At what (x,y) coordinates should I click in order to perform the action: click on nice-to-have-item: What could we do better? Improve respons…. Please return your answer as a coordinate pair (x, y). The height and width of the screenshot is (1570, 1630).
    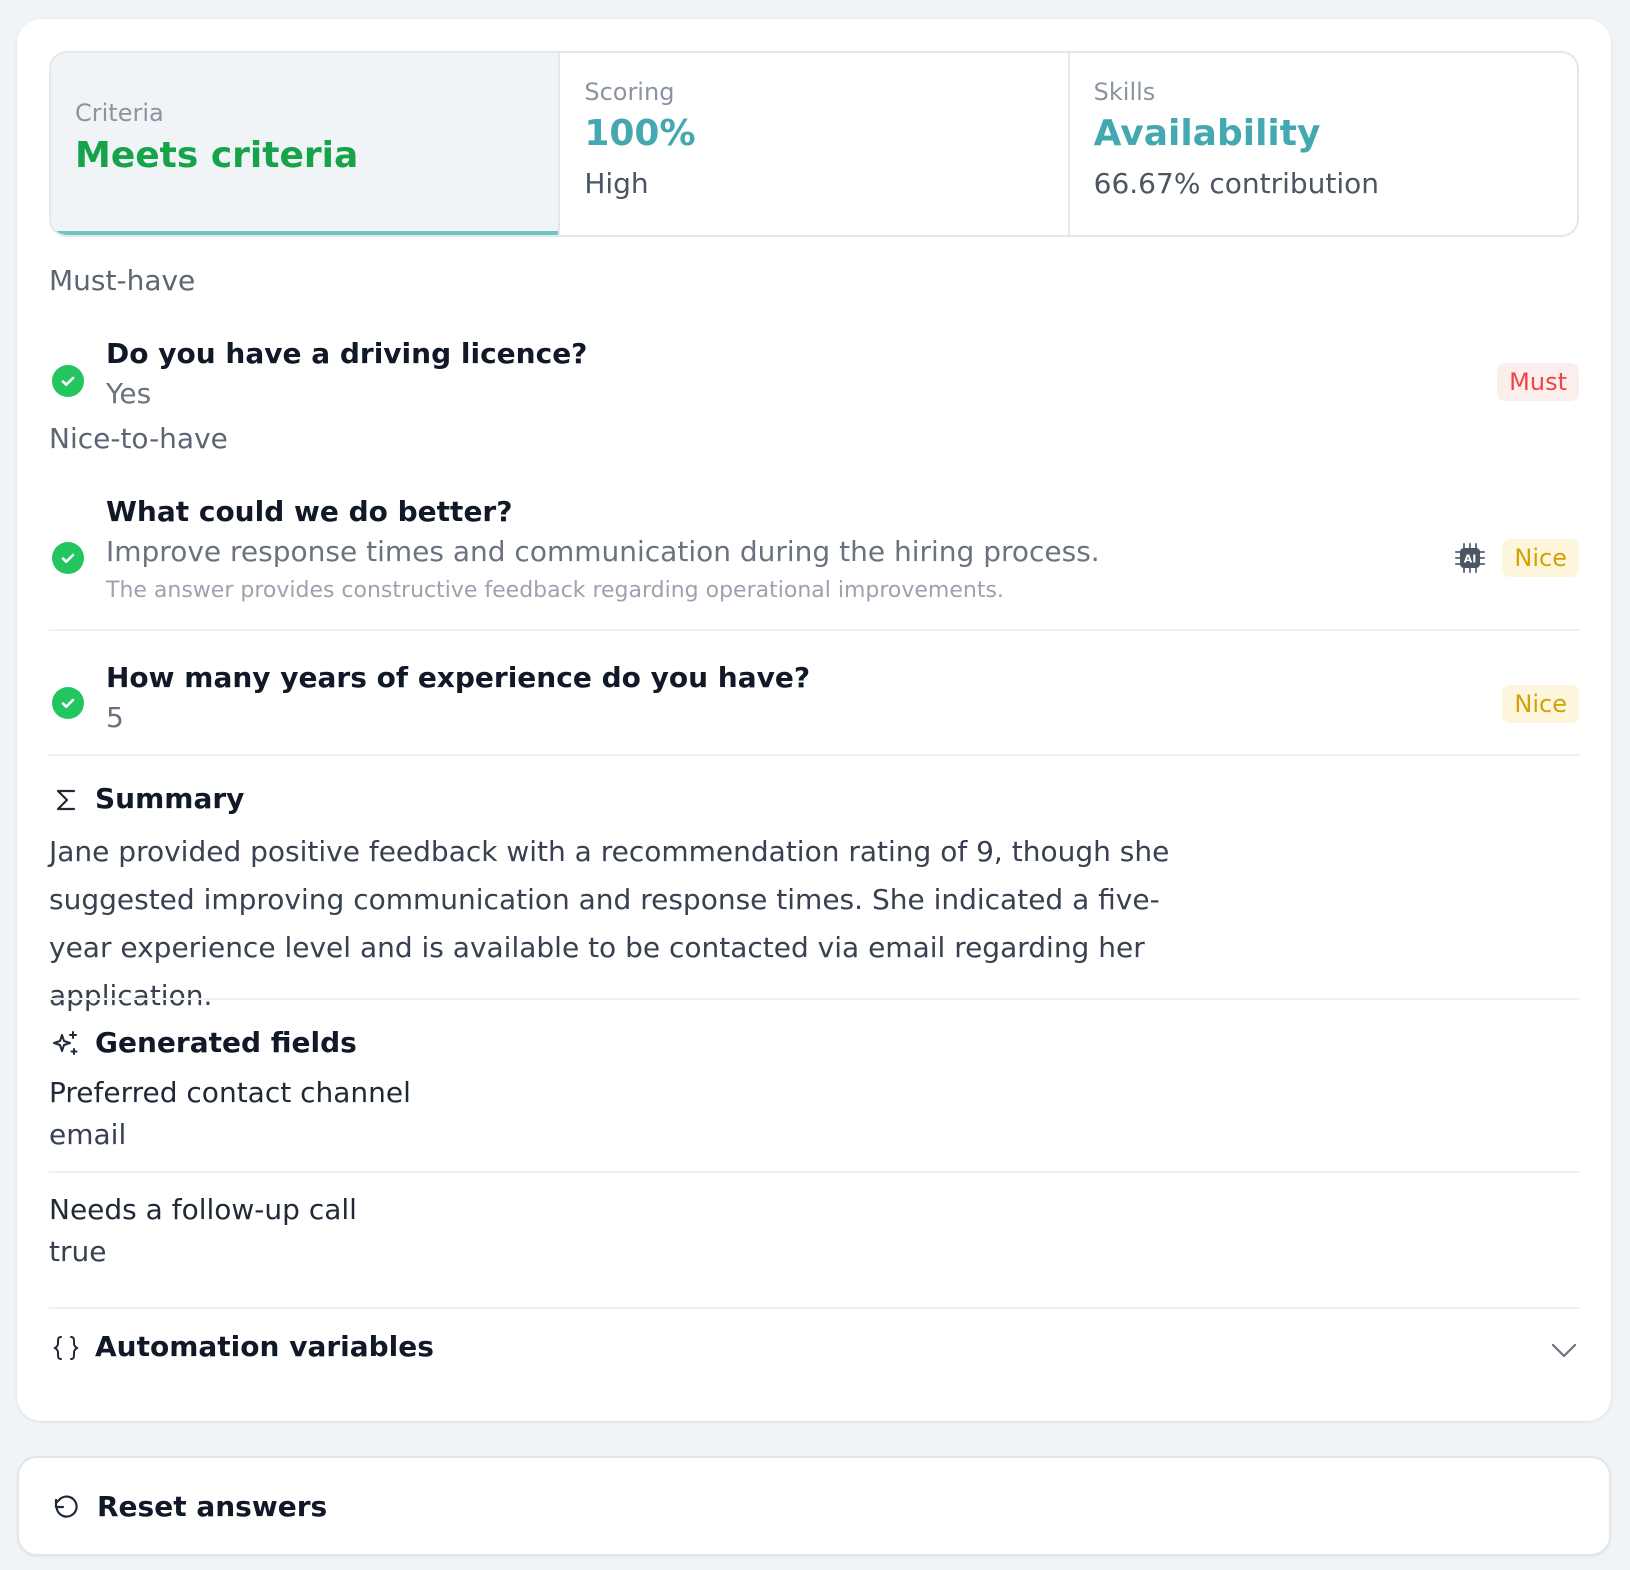
    Looking at the image, I should click on (814, 541).